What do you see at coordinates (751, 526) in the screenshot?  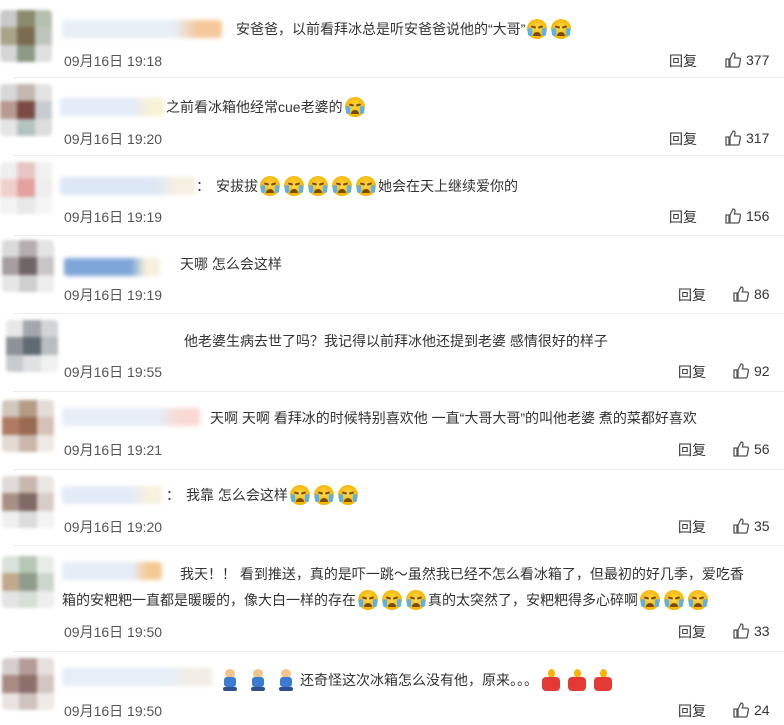 I see `like-button: 35` at bounding box center [751, 526].